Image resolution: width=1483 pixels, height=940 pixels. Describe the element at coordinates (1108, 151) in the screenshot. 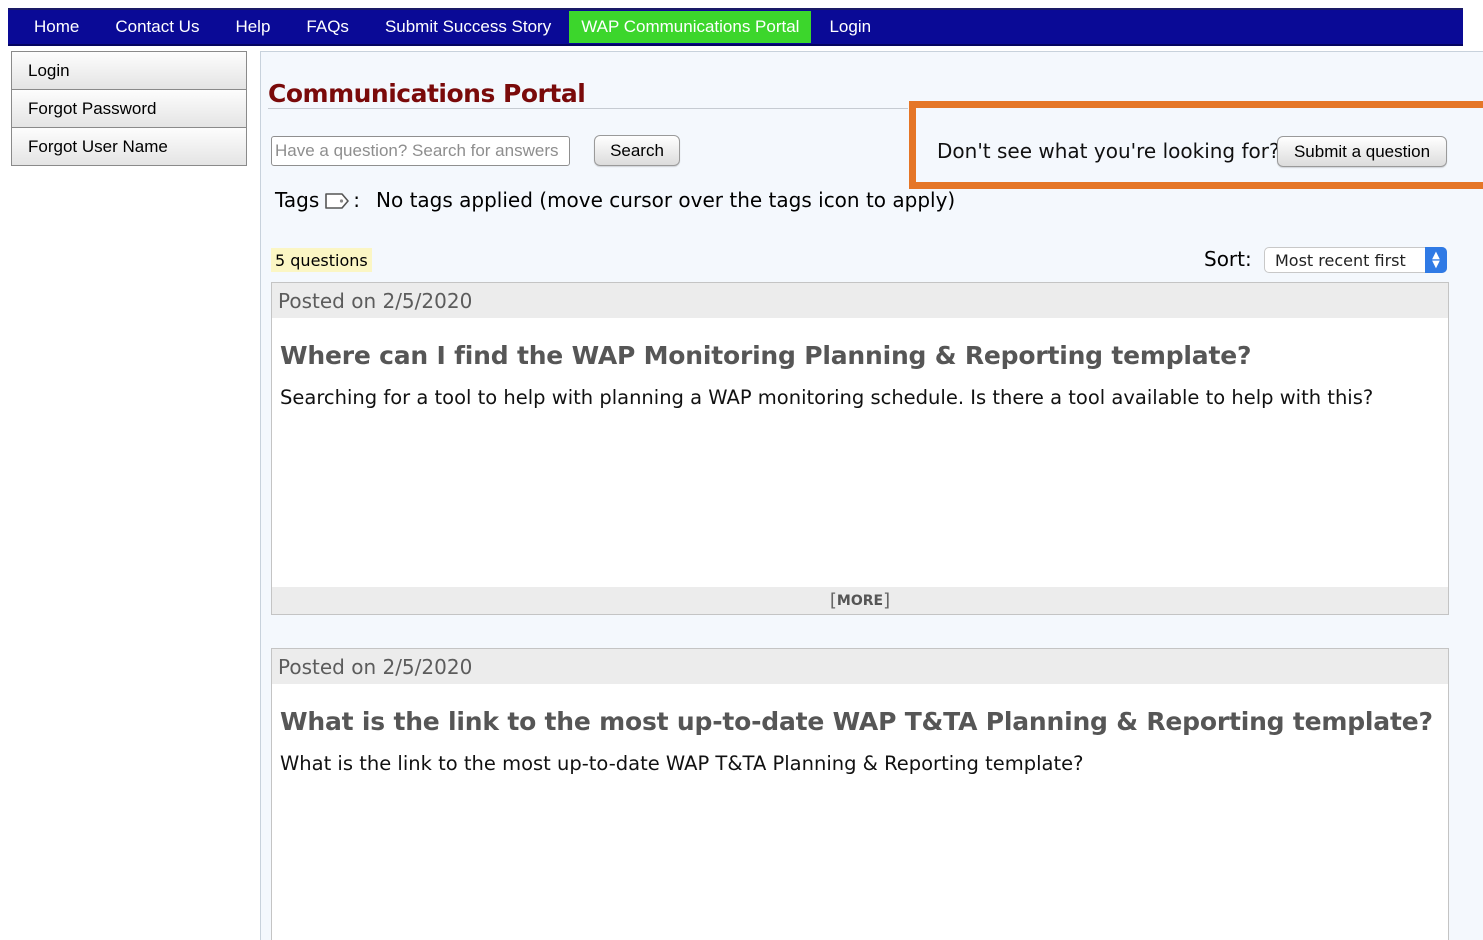

I see `callout-text: Don't see what you're looking for?` at that location.